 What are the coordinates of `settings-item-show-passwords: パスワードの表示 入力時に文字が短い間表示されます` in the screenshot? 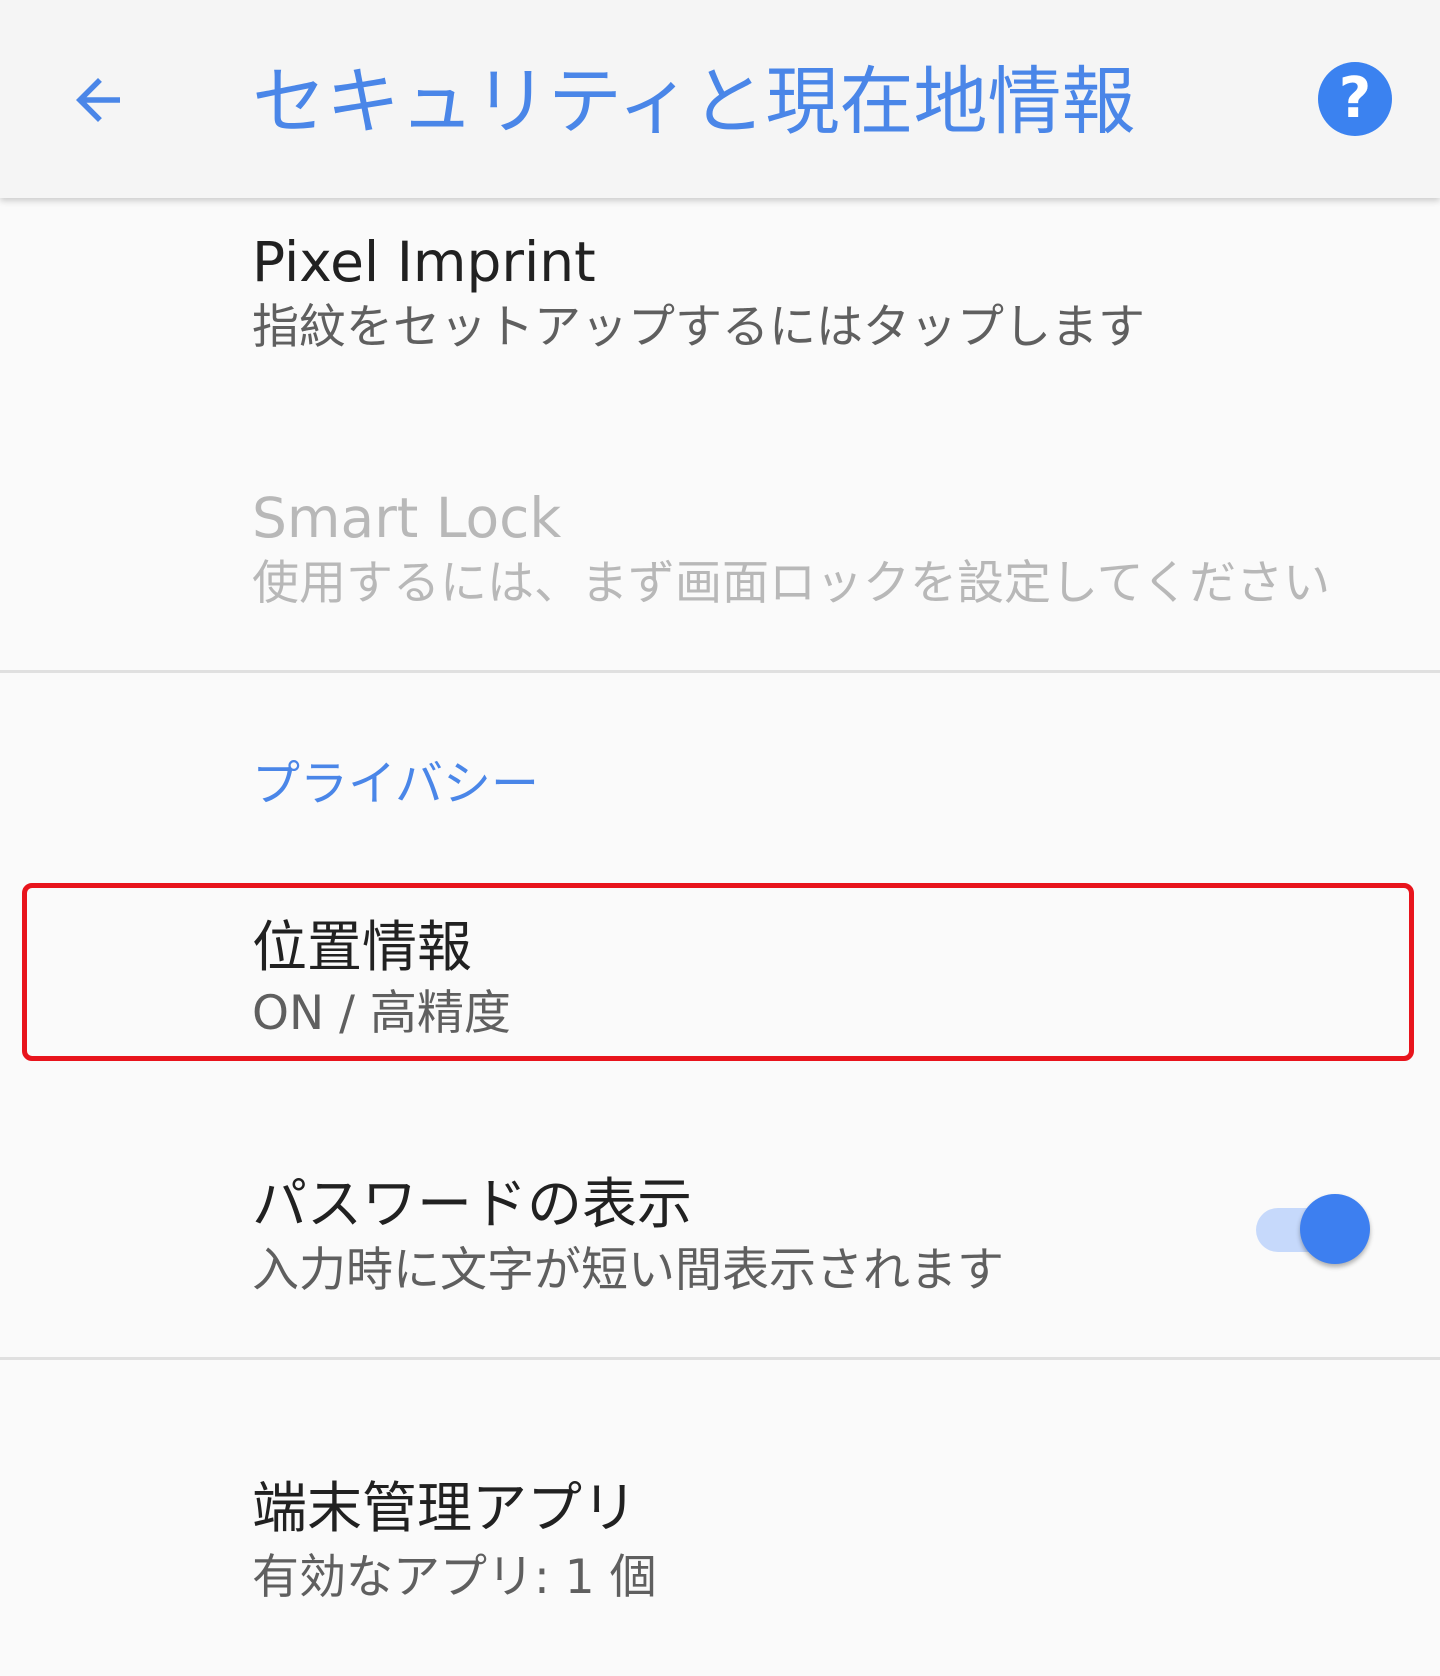 It's located at (720, 1245).